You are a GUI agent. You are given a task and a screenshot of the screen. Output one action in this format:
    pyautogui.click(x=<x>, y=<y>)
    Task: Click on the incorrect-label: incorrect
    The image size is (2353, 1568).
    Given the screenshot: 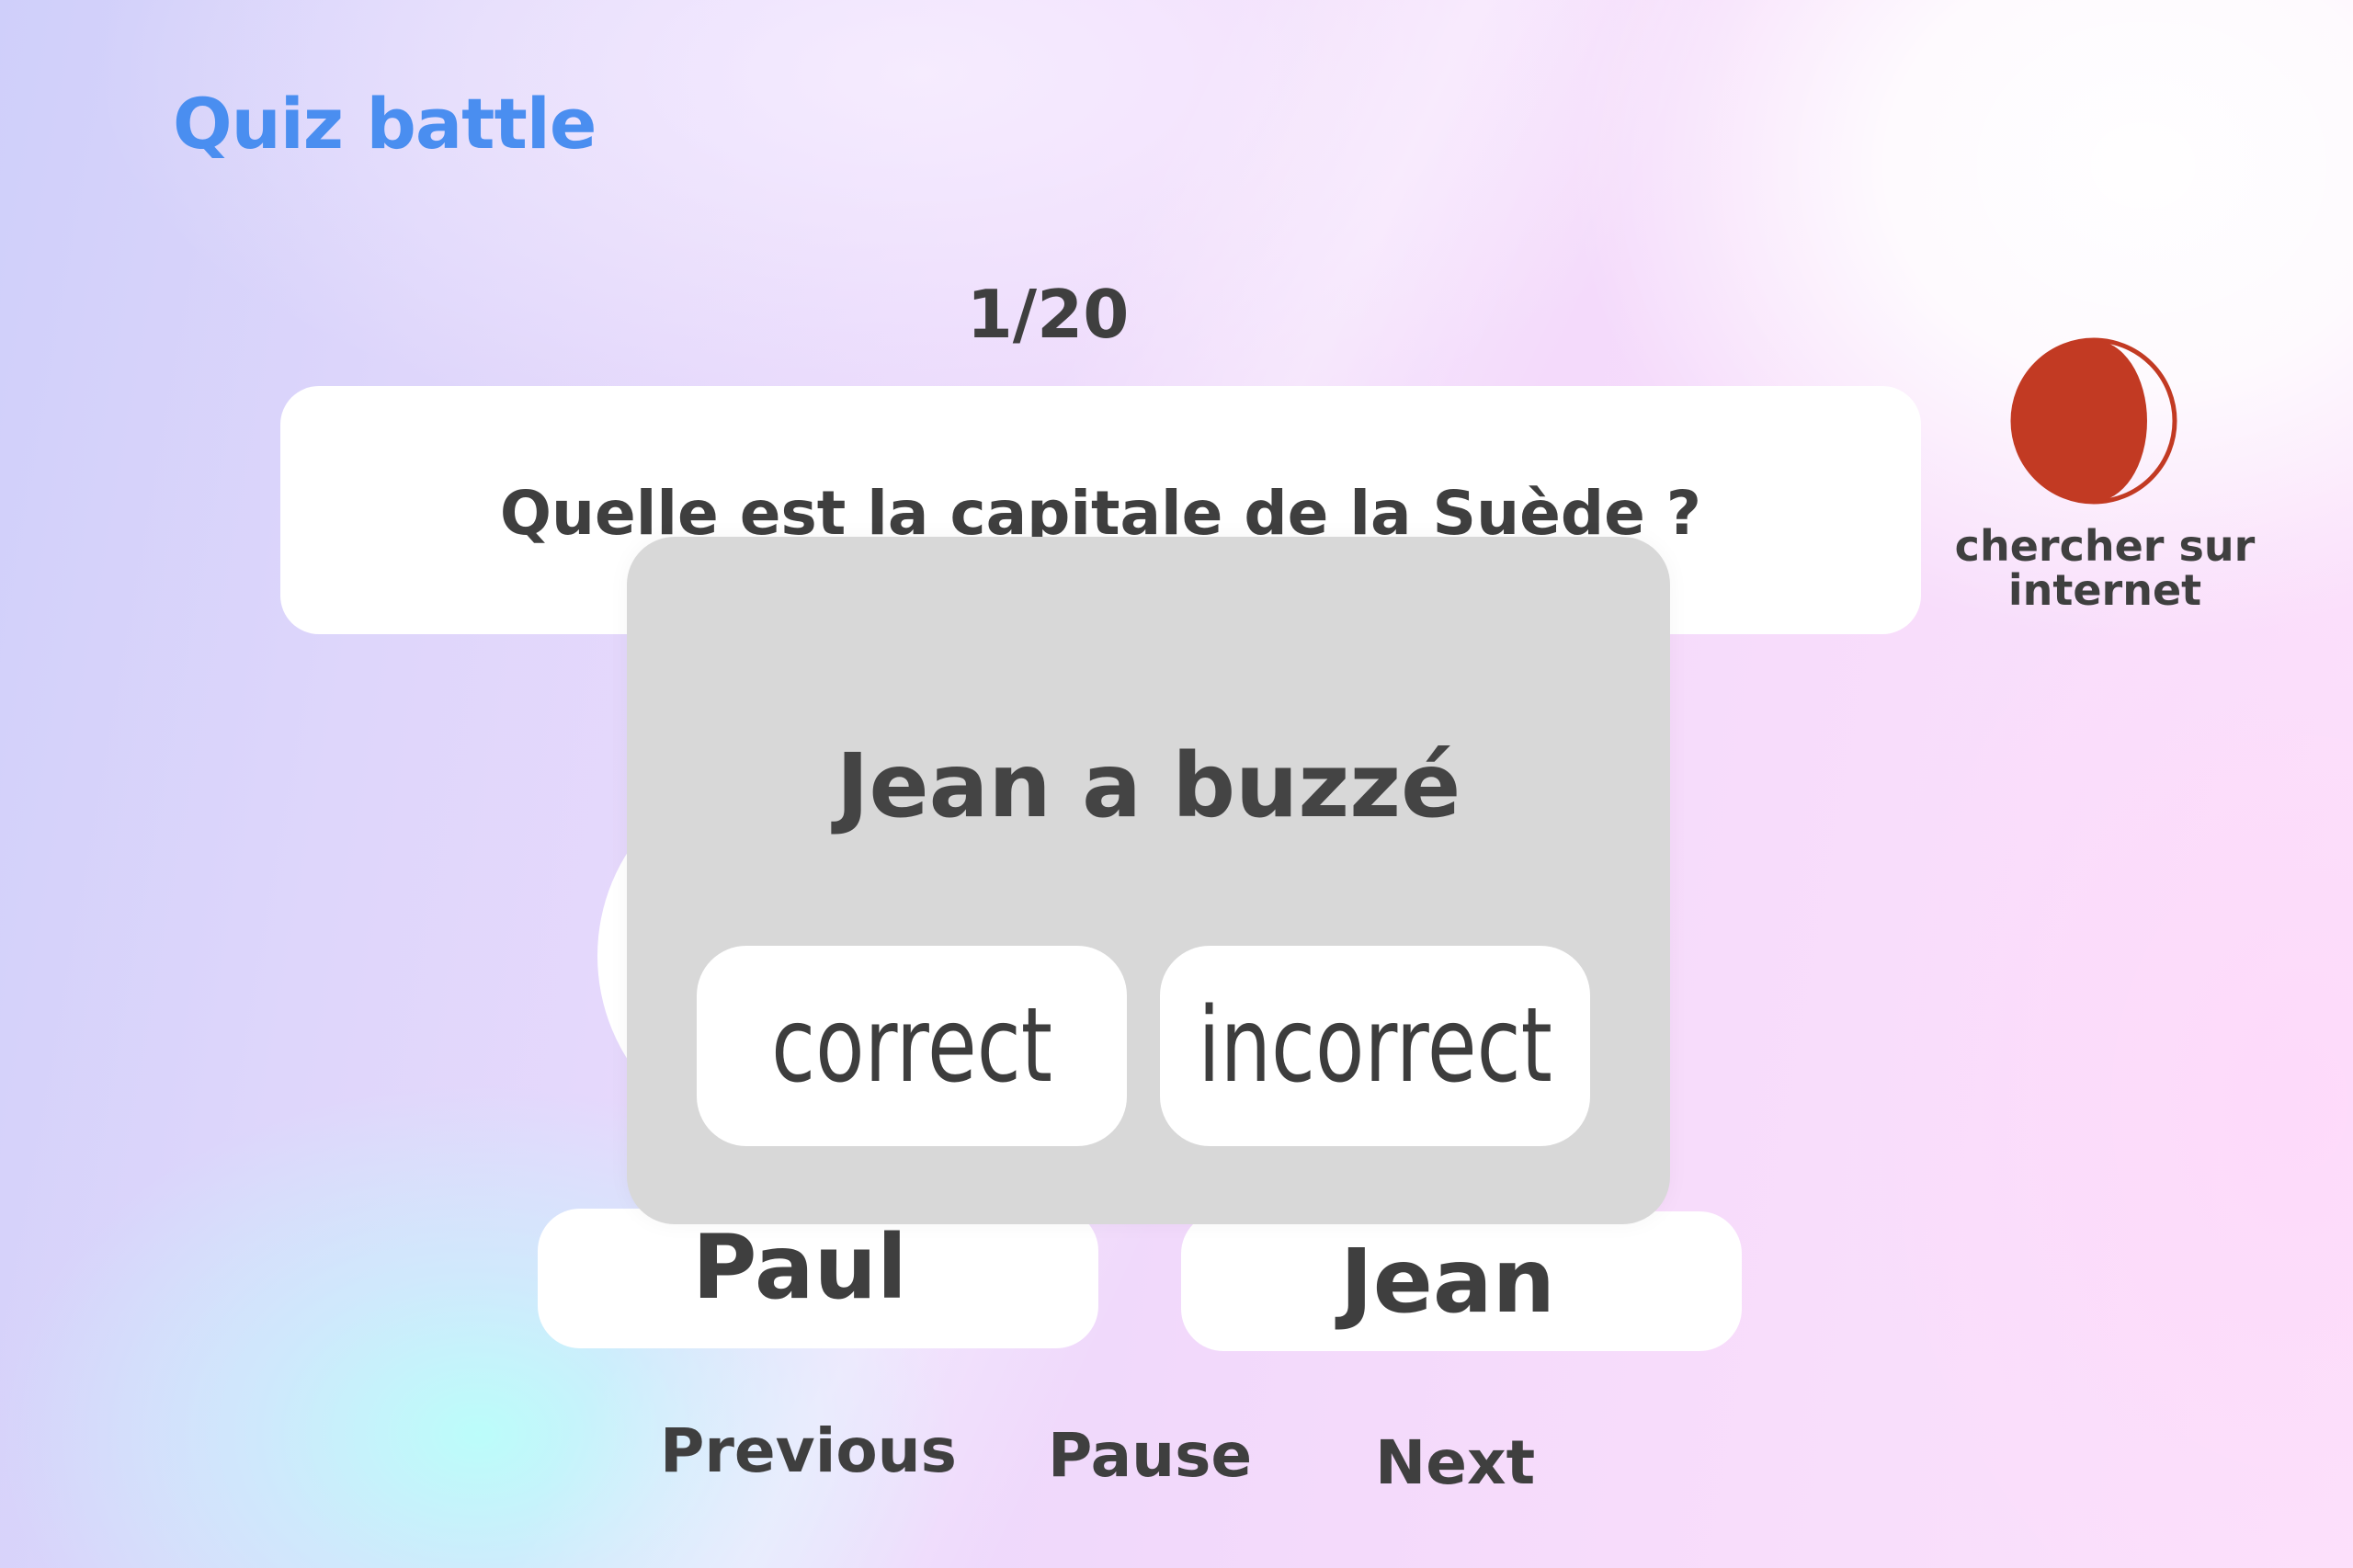 What is the action you would take?
    pyautogui.click(x=1375, y=1046)
    